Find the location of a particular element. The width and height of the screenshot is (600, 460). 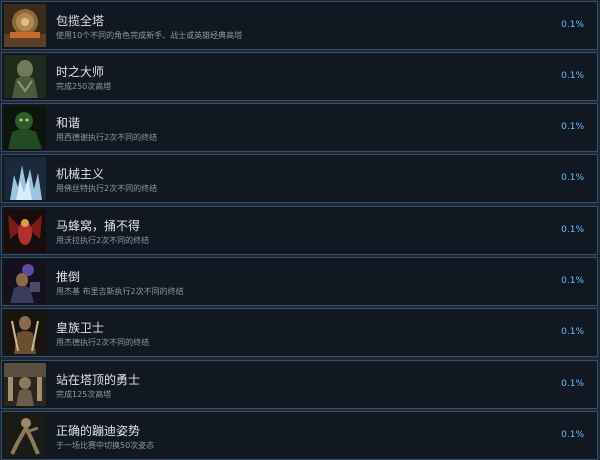

achievement-description: 用沃拉执行2次不同的终结 is located at coordinates (103, 240).